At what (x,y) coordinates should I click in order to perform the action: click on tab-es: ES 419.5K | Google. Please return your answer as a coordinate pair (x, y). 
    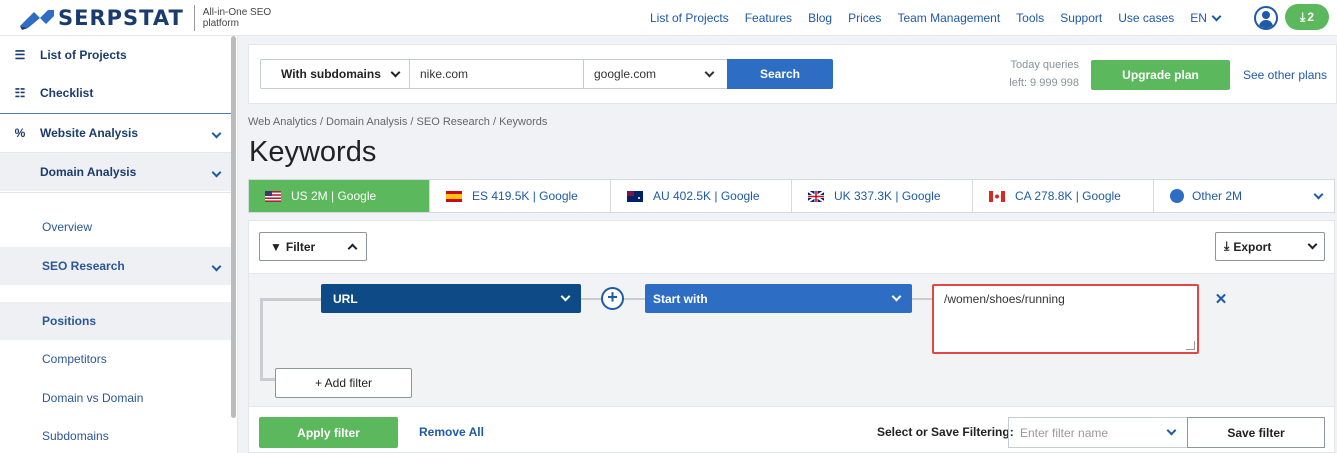
    Looking at the image, I should click on (520, 196).